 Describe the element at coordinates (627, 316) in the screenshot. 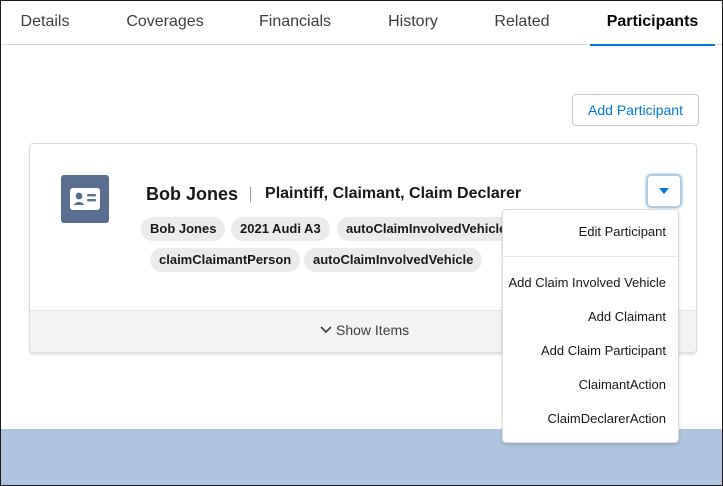

I see `menu-item-add-claimant: Add Claimant` at that location.